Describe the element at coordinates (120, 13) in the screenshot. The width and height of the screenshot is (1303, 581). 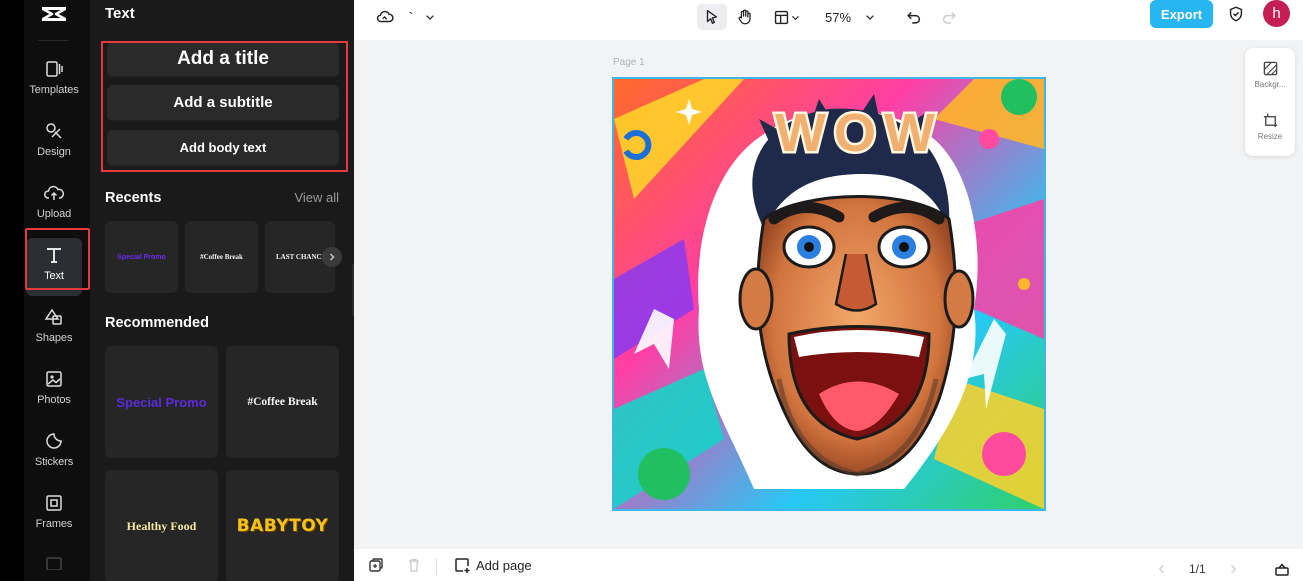
I see `panel-title: Text` at that location.